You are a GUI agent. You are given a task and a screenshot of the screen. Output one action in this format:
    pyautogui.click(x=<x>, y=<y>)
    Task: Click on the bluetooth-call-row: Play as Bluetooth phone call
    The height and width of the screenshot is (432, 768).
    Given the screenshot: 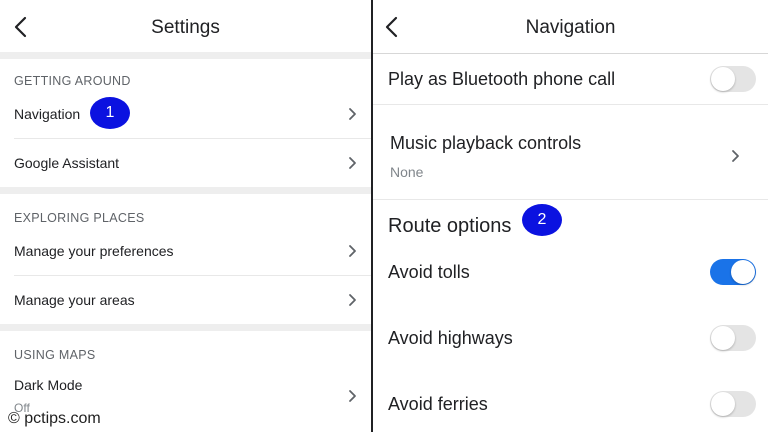 What is the action you would take?
    pyautogui.click(x=570, y=80)
    